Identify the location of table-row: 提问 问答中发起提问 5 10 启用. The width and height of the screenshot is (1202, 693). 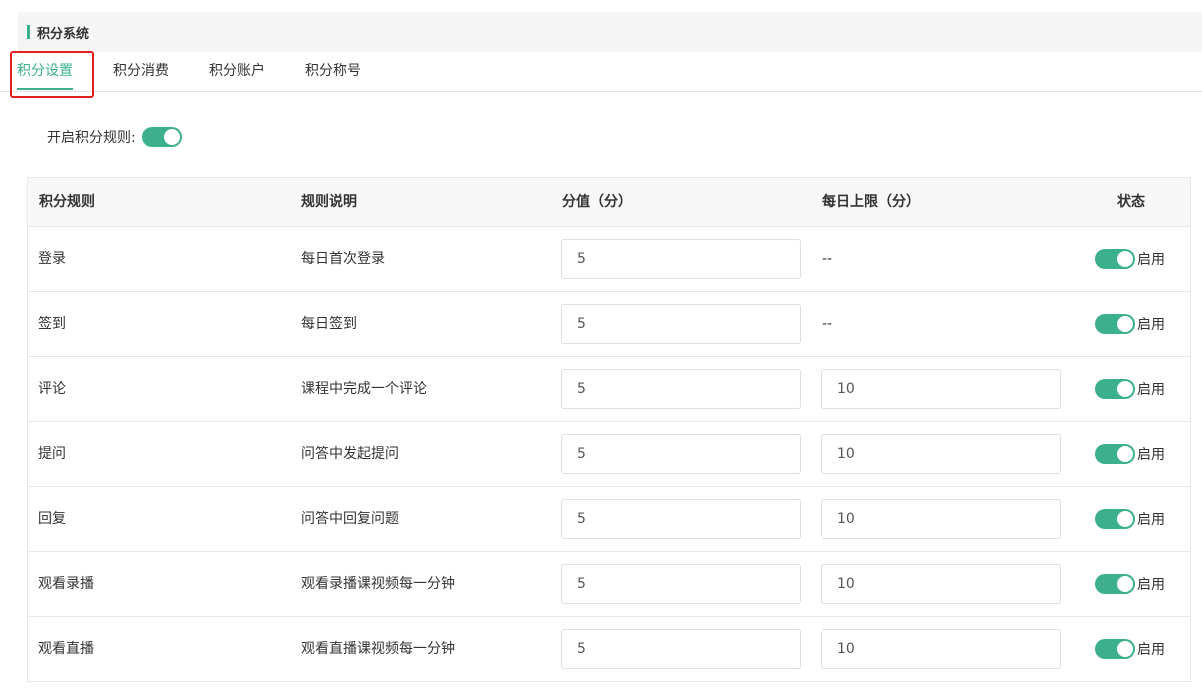
(609, 454).